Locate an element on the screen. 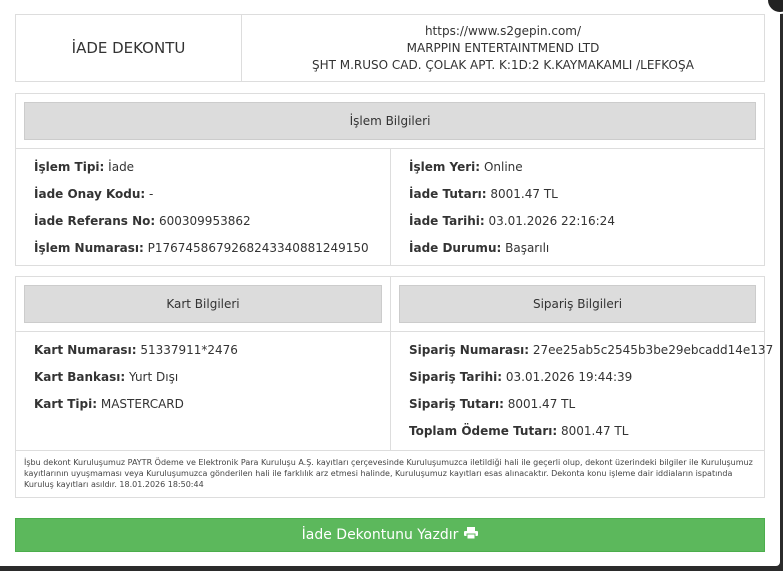  card-info-title: Kart Bilgileri is located at coordinates (203, 304).